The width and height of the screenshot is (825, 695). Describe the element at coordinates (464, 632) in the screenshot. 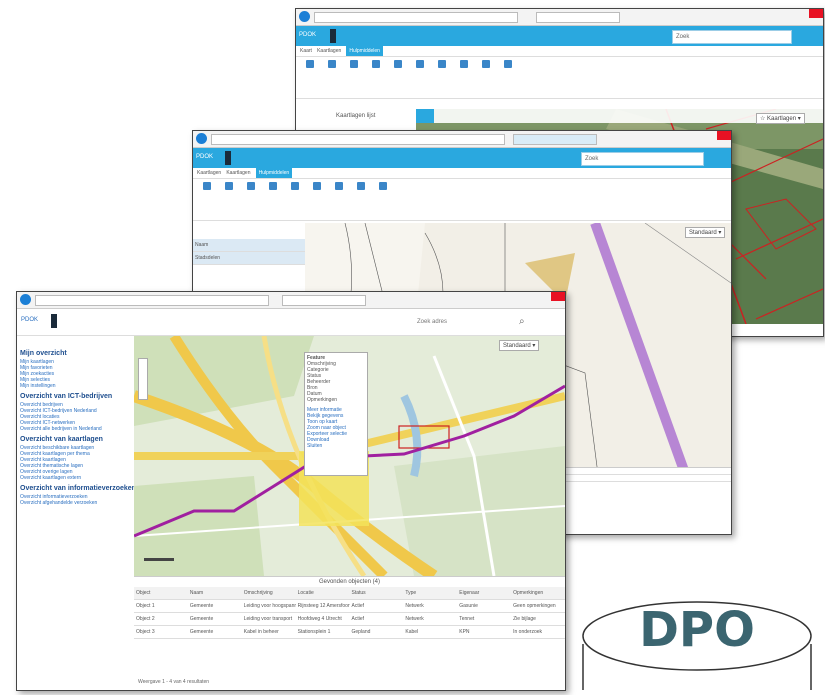

I see `table-cell: KPN` at that location.